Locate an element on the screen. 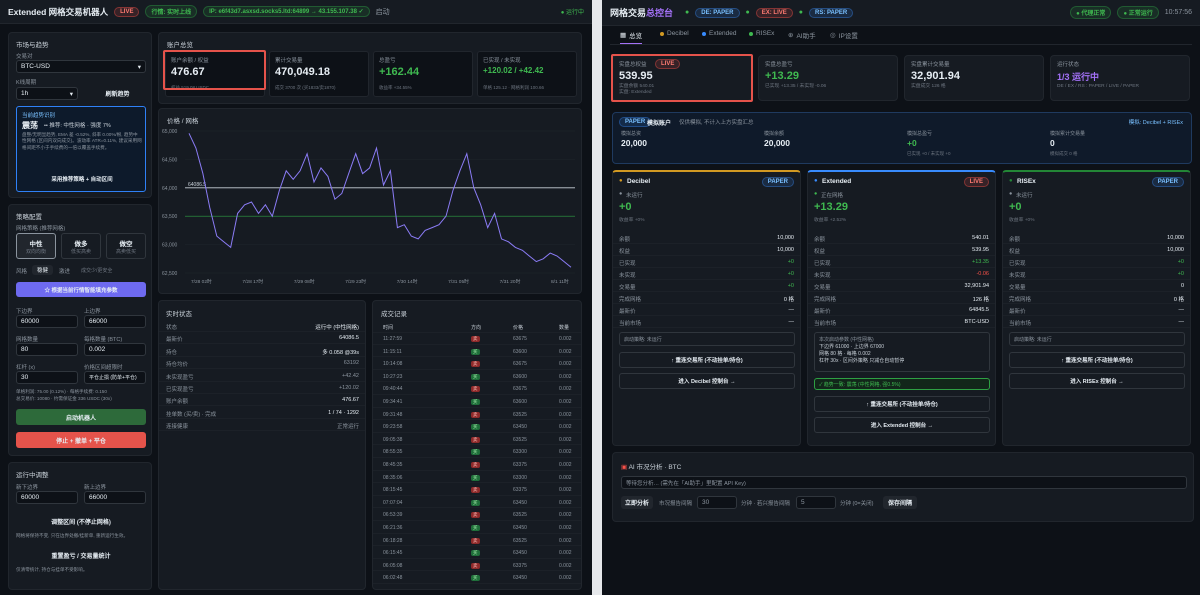 The width and height of the screenshot is (1200, 595). tab-overview: ▦ 总览 is located at coordinates (631, 37).